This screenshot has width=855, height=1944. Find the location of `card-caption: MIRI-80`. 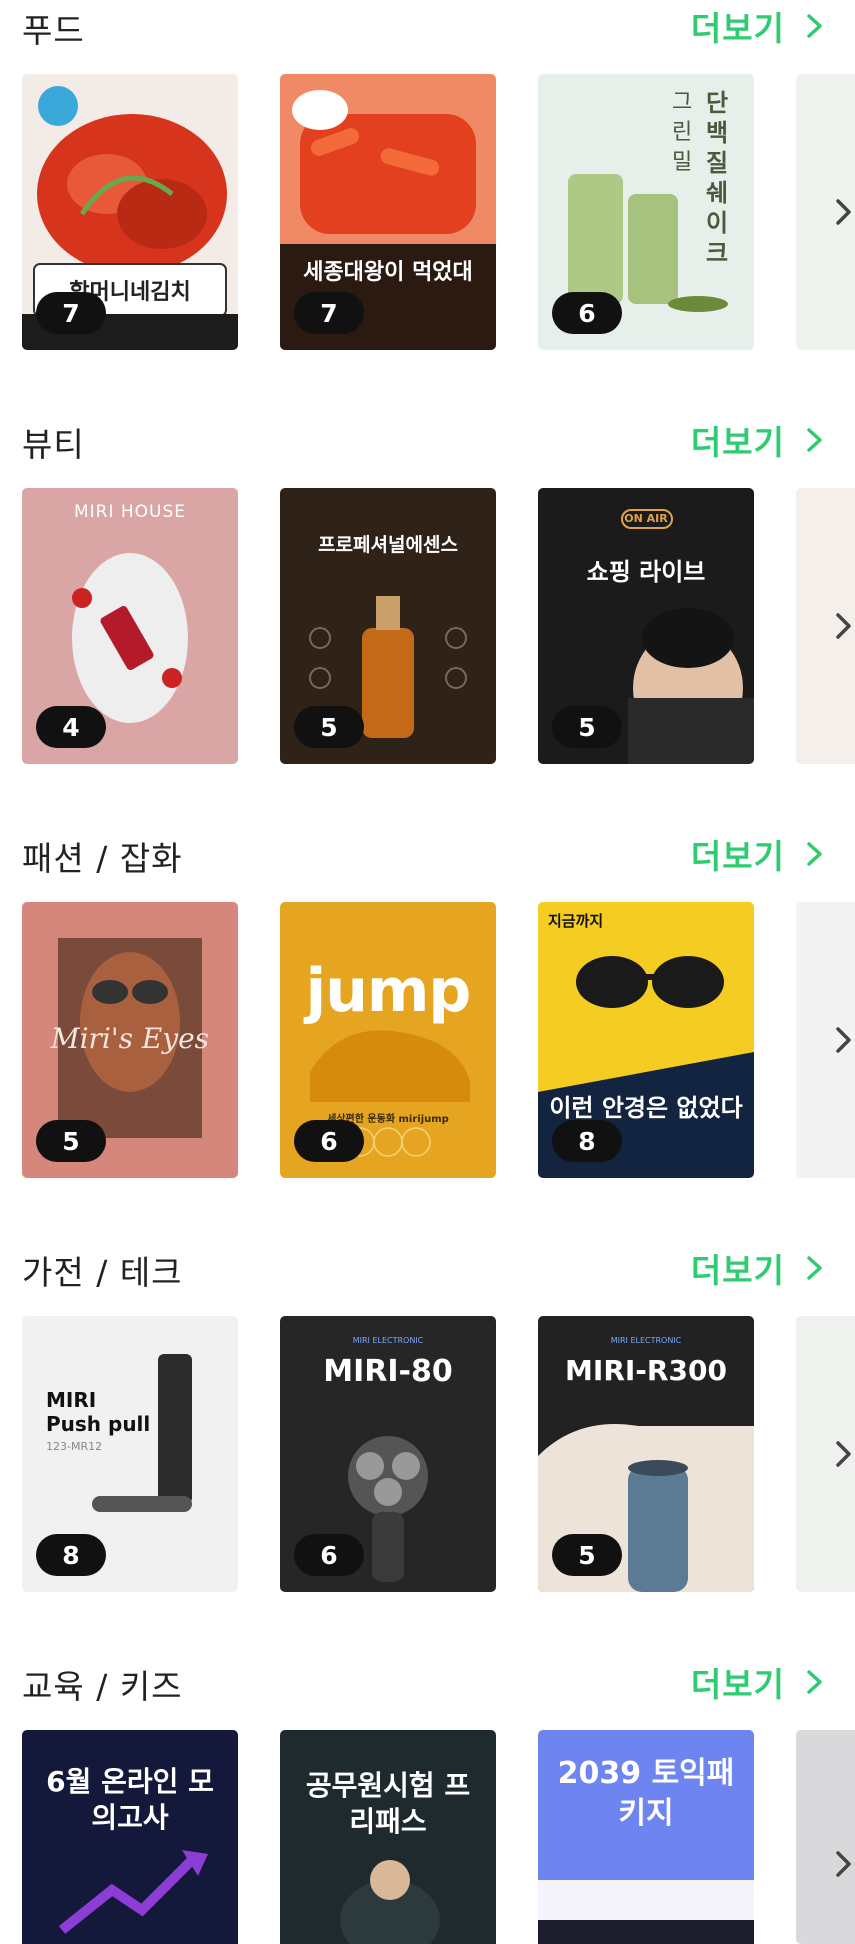

card-caption: MIRI-80 is located at coordinates (388, 1371).